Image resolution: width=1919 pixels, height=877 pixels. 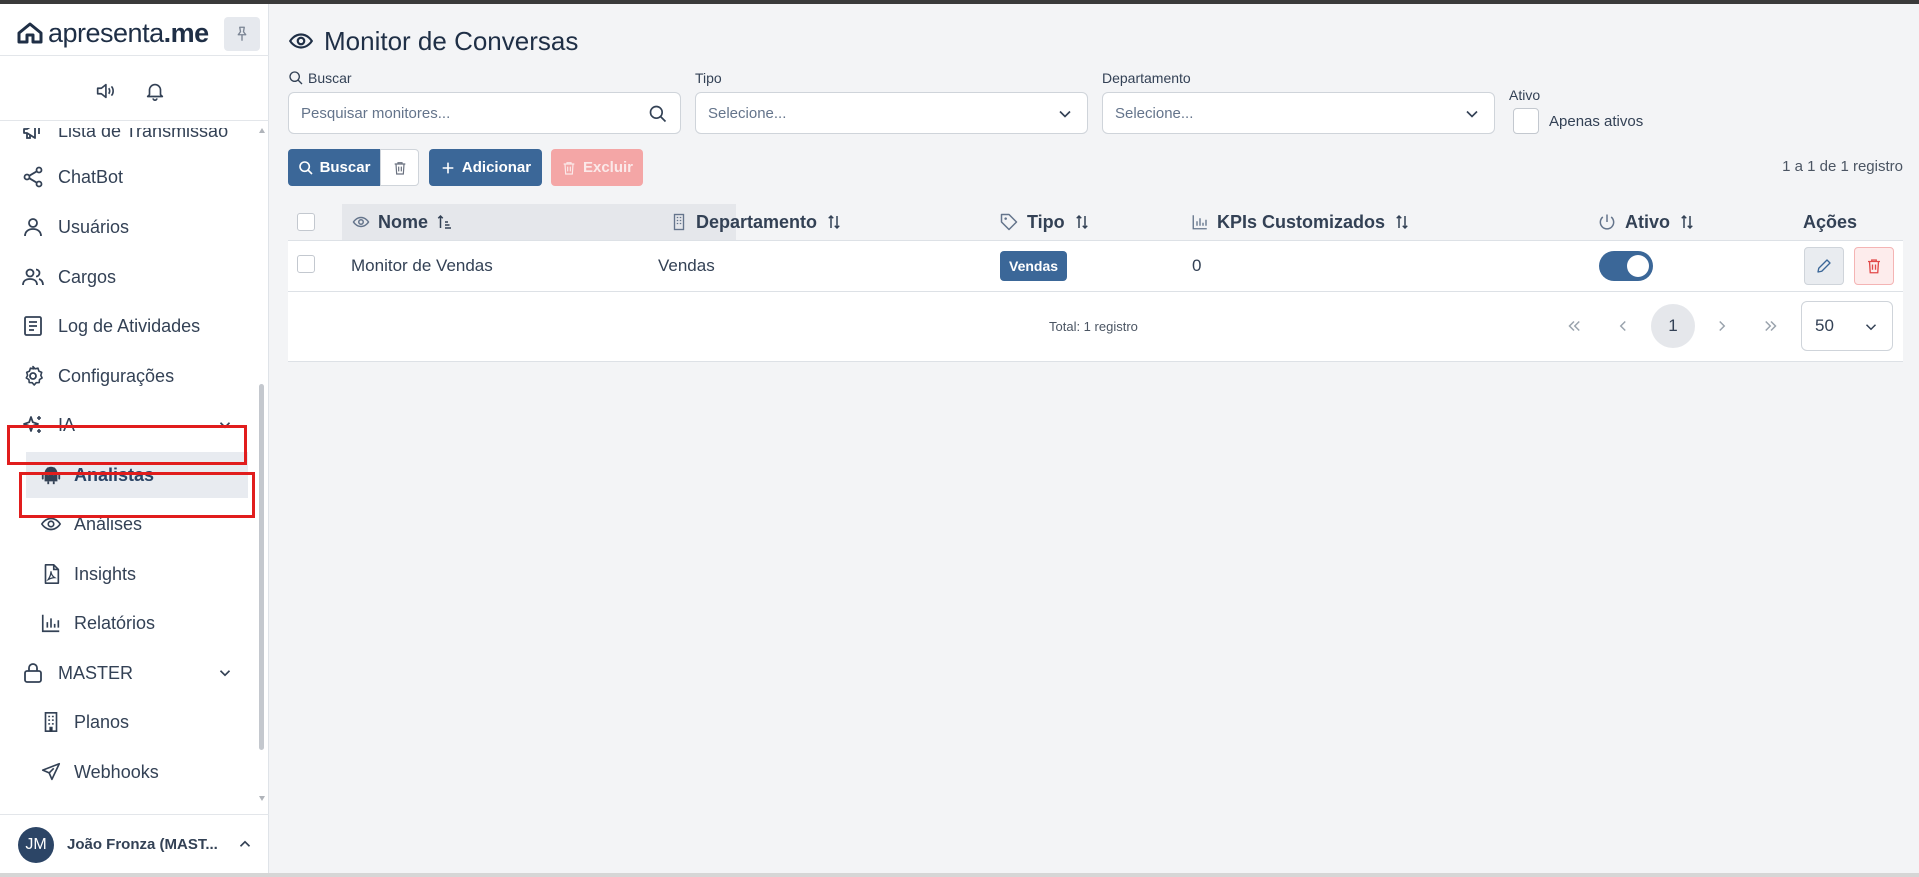 I want to click on column-tipo: Tipo, so click(x=1045, y=222).